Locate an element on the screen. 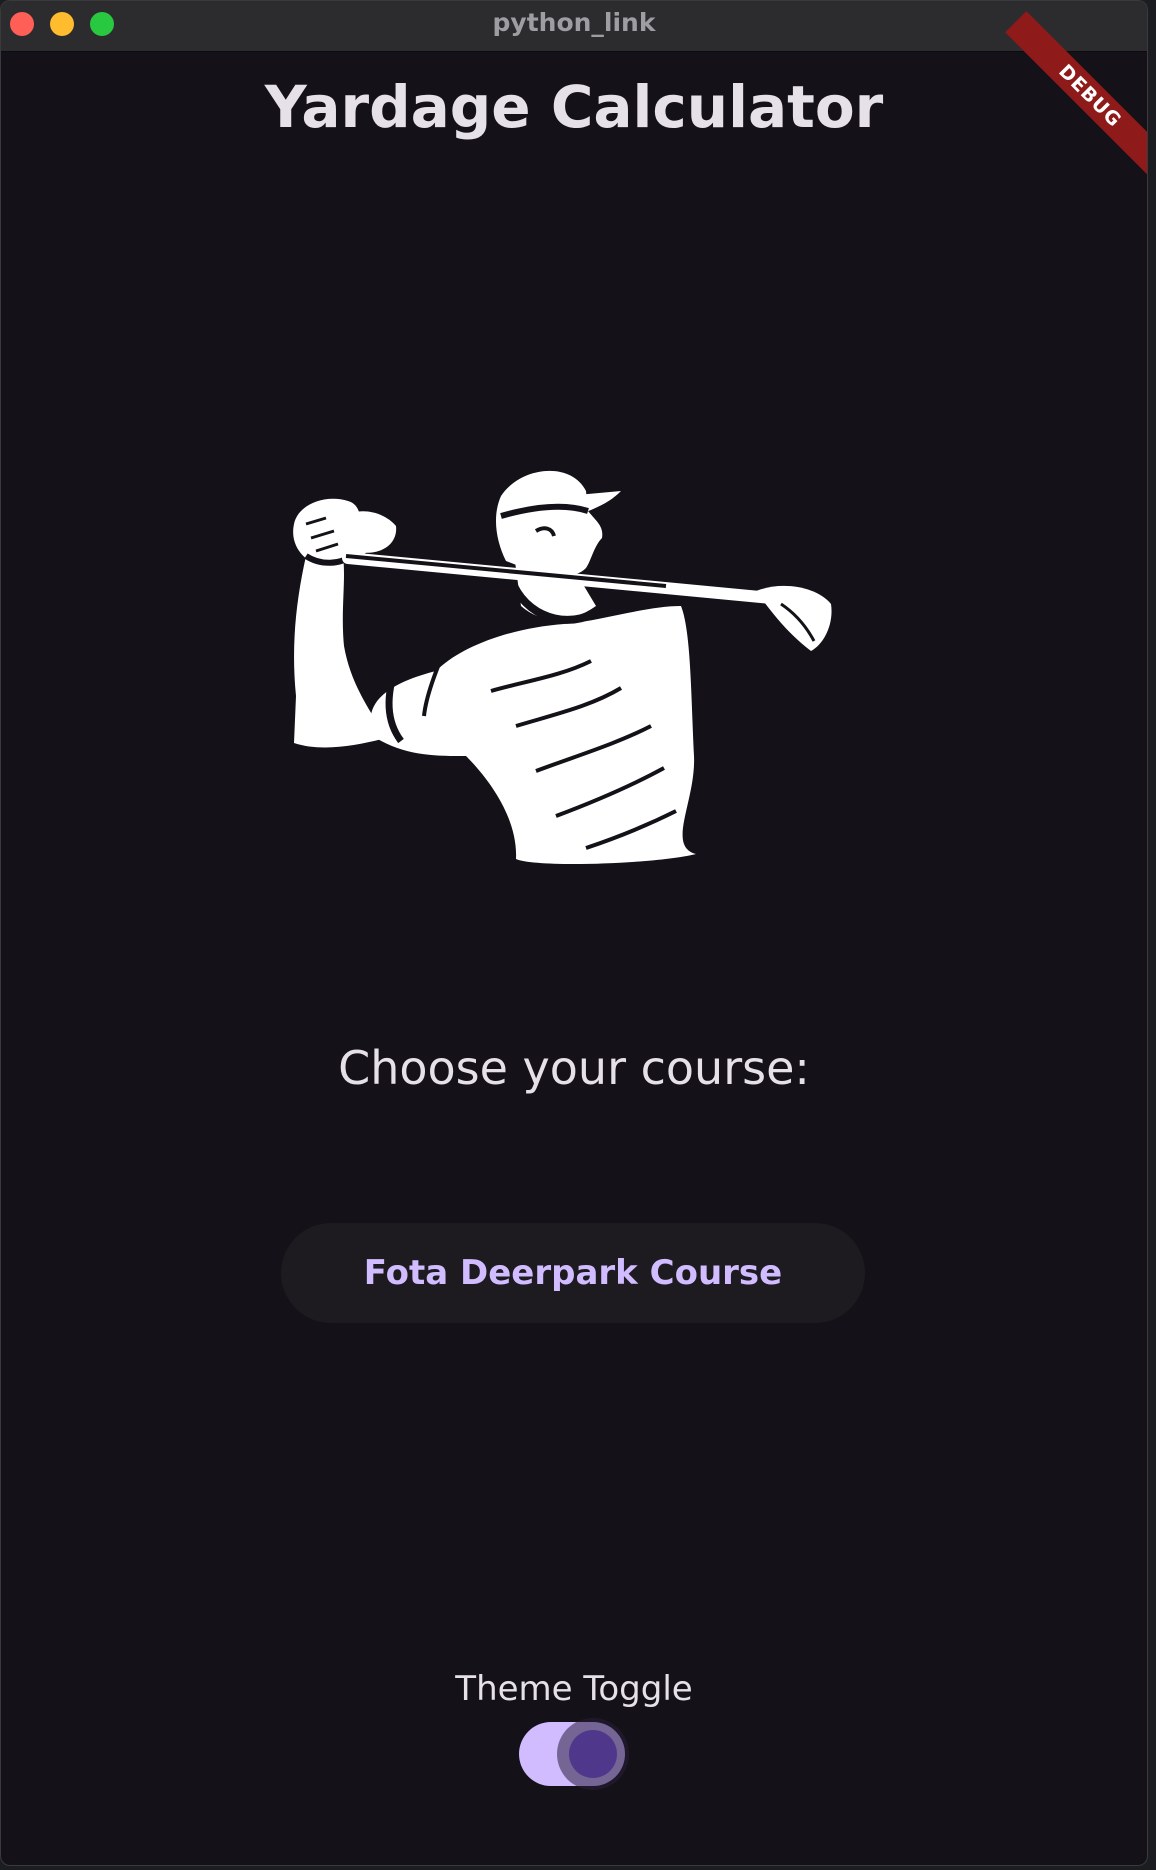 Image resolution: width=1156 pixels, height=1870 pixels. fota-deerpark-course-button: Fota Deerpark Course is located at coordinates (573, 1273).